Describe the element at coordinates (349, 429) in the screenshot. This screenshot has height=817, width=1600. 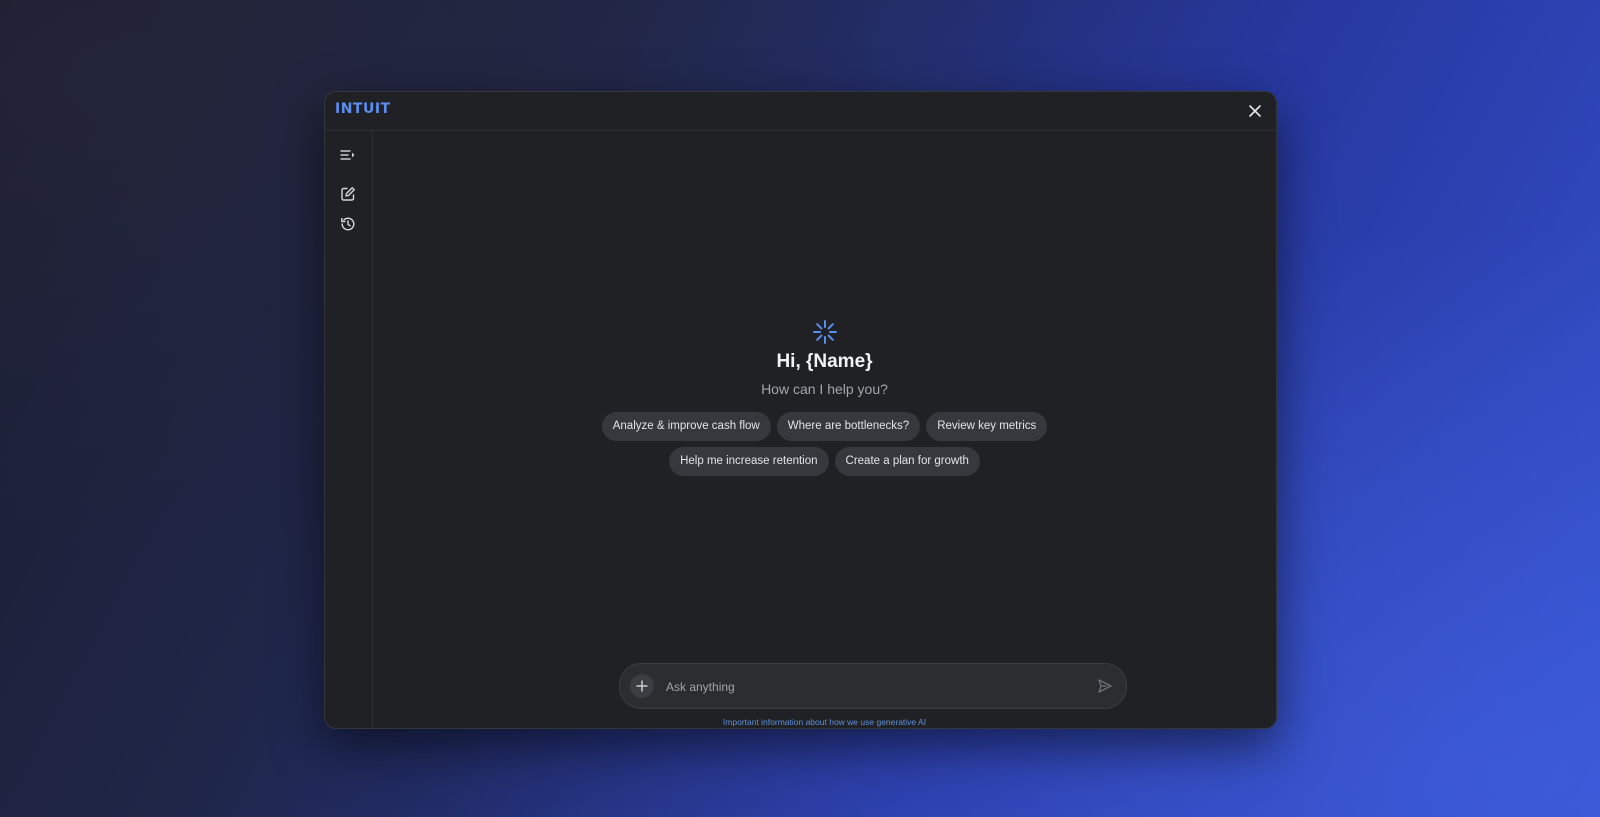
I see `sidebar` at that location.